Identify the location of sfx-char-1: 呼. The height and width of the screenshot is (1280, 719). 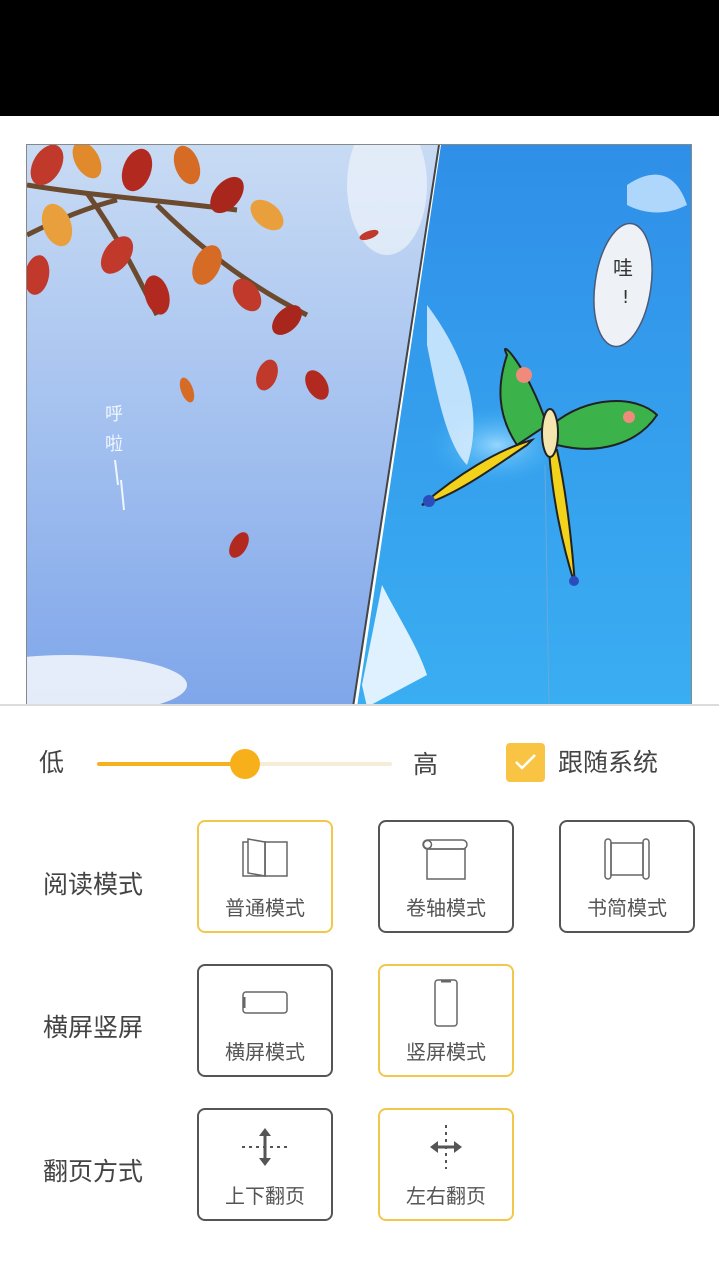
(114, 414).